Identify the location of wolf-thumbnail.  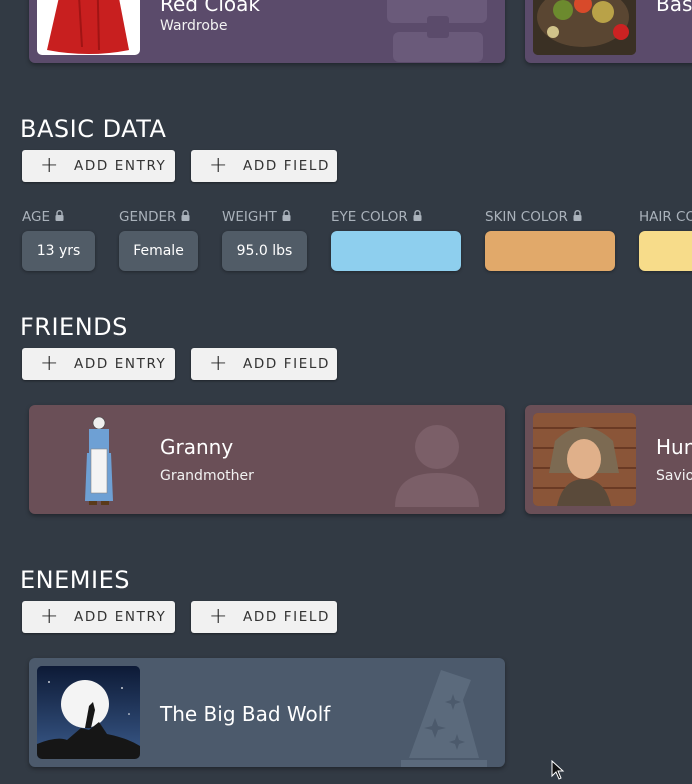
(88, 712).